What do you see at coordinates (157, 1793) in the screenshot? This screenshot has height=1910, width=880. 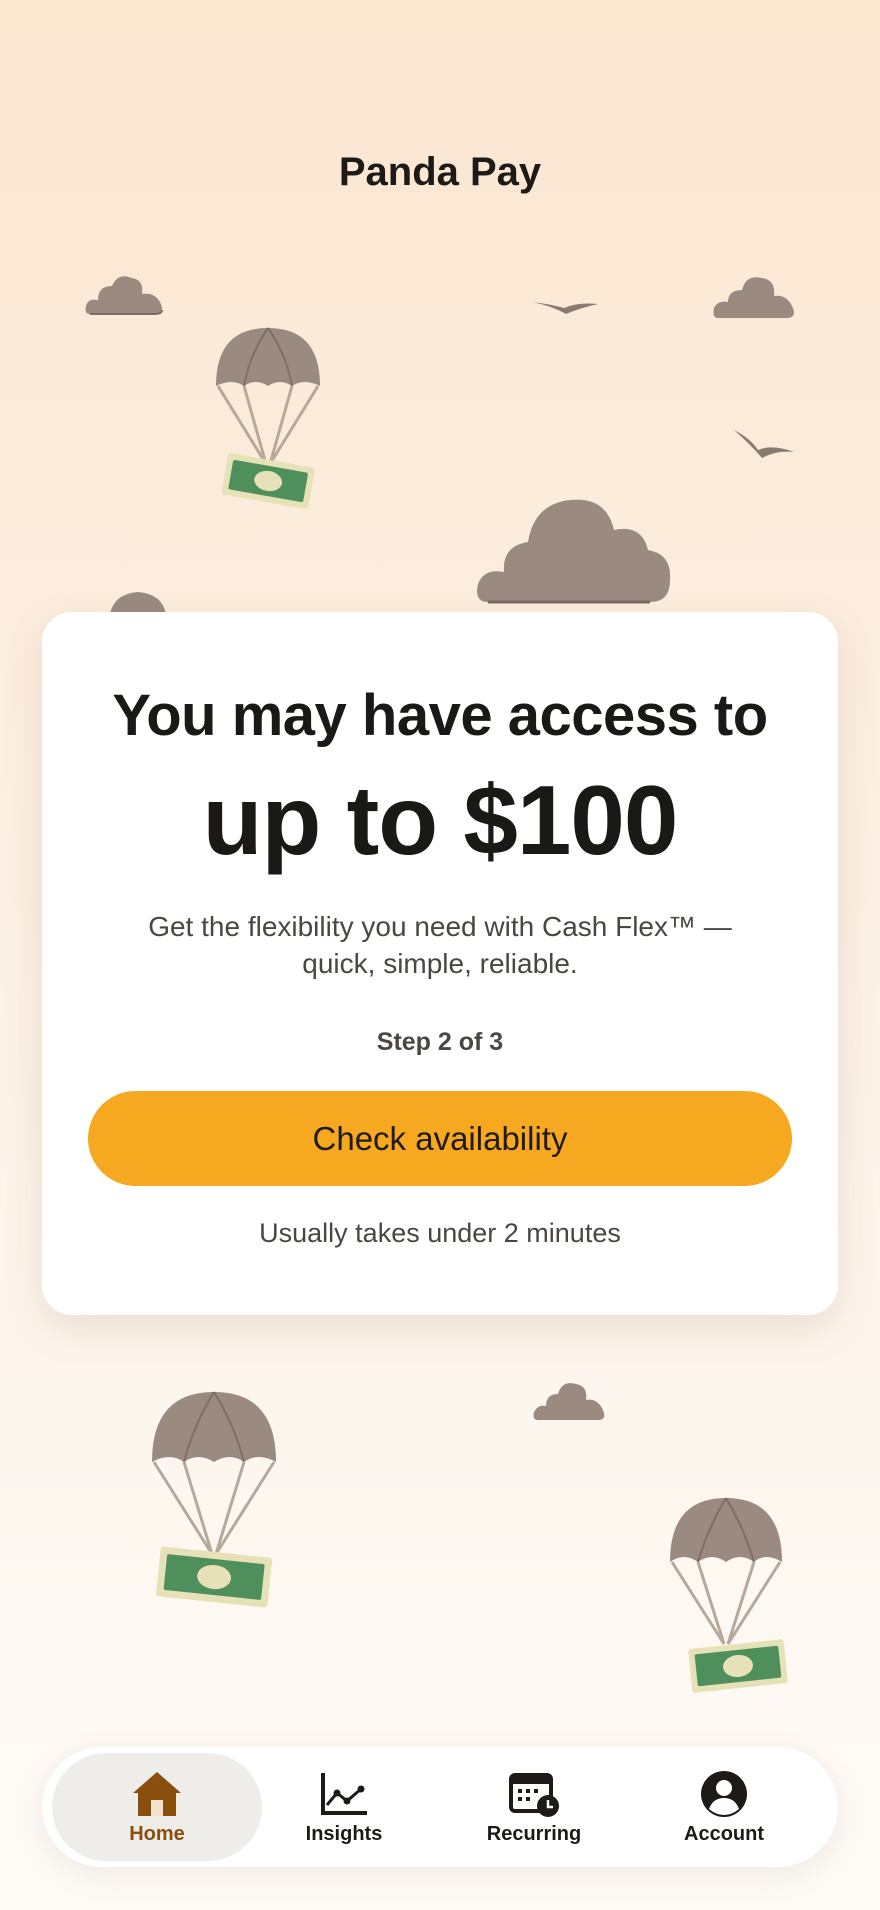 I see `home-icon` at bounding box center [157, 1793].